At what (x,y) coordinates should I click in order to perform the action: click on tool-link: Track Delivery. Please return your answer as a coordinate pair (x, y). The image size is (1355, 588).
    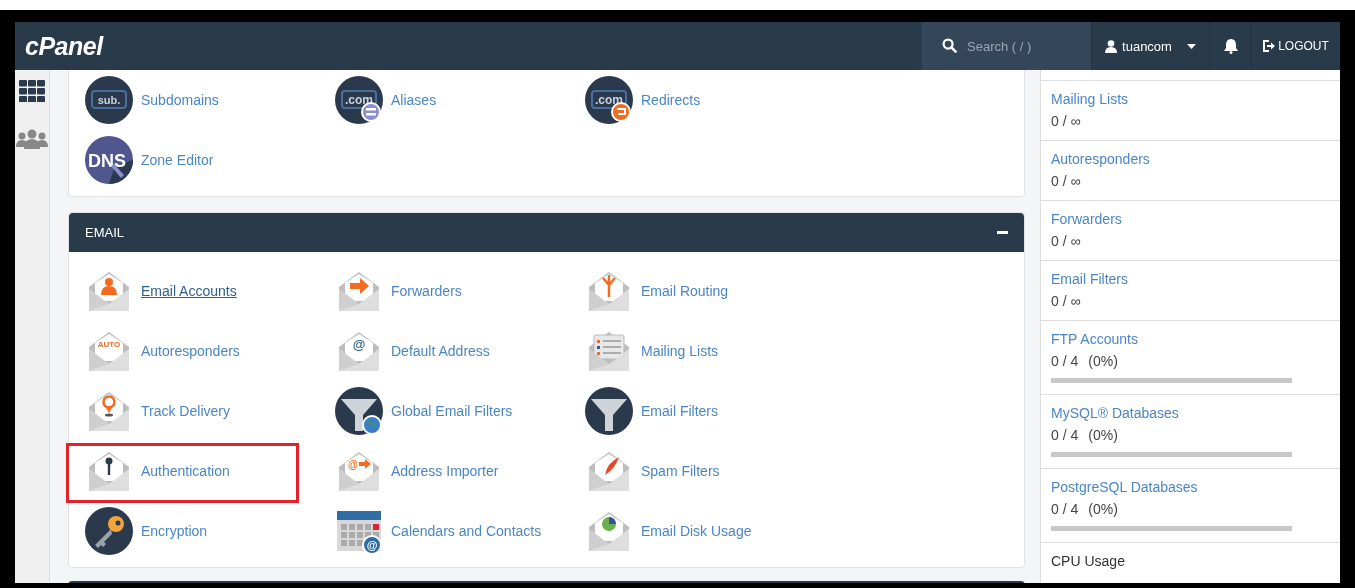
    Looking at the image, I should click on (185, 411).